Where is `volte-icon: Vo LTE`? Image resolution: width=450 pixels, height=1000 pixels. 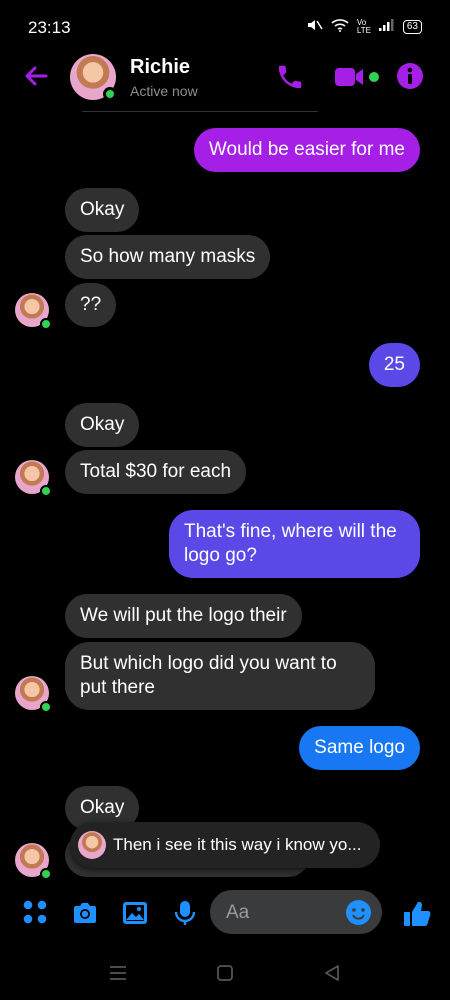 volte-icon: Vo LTE is located at coordinates (363, 26).